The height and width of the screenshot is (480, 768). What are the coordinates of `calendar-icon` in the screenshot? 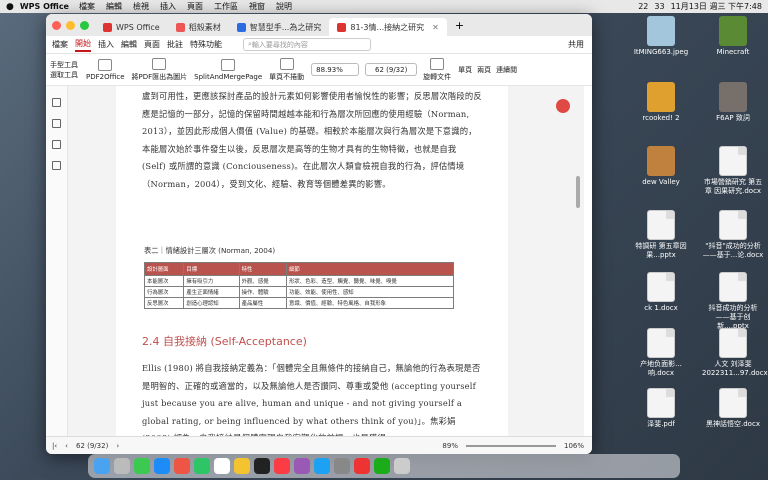 It's located at (222, 466).